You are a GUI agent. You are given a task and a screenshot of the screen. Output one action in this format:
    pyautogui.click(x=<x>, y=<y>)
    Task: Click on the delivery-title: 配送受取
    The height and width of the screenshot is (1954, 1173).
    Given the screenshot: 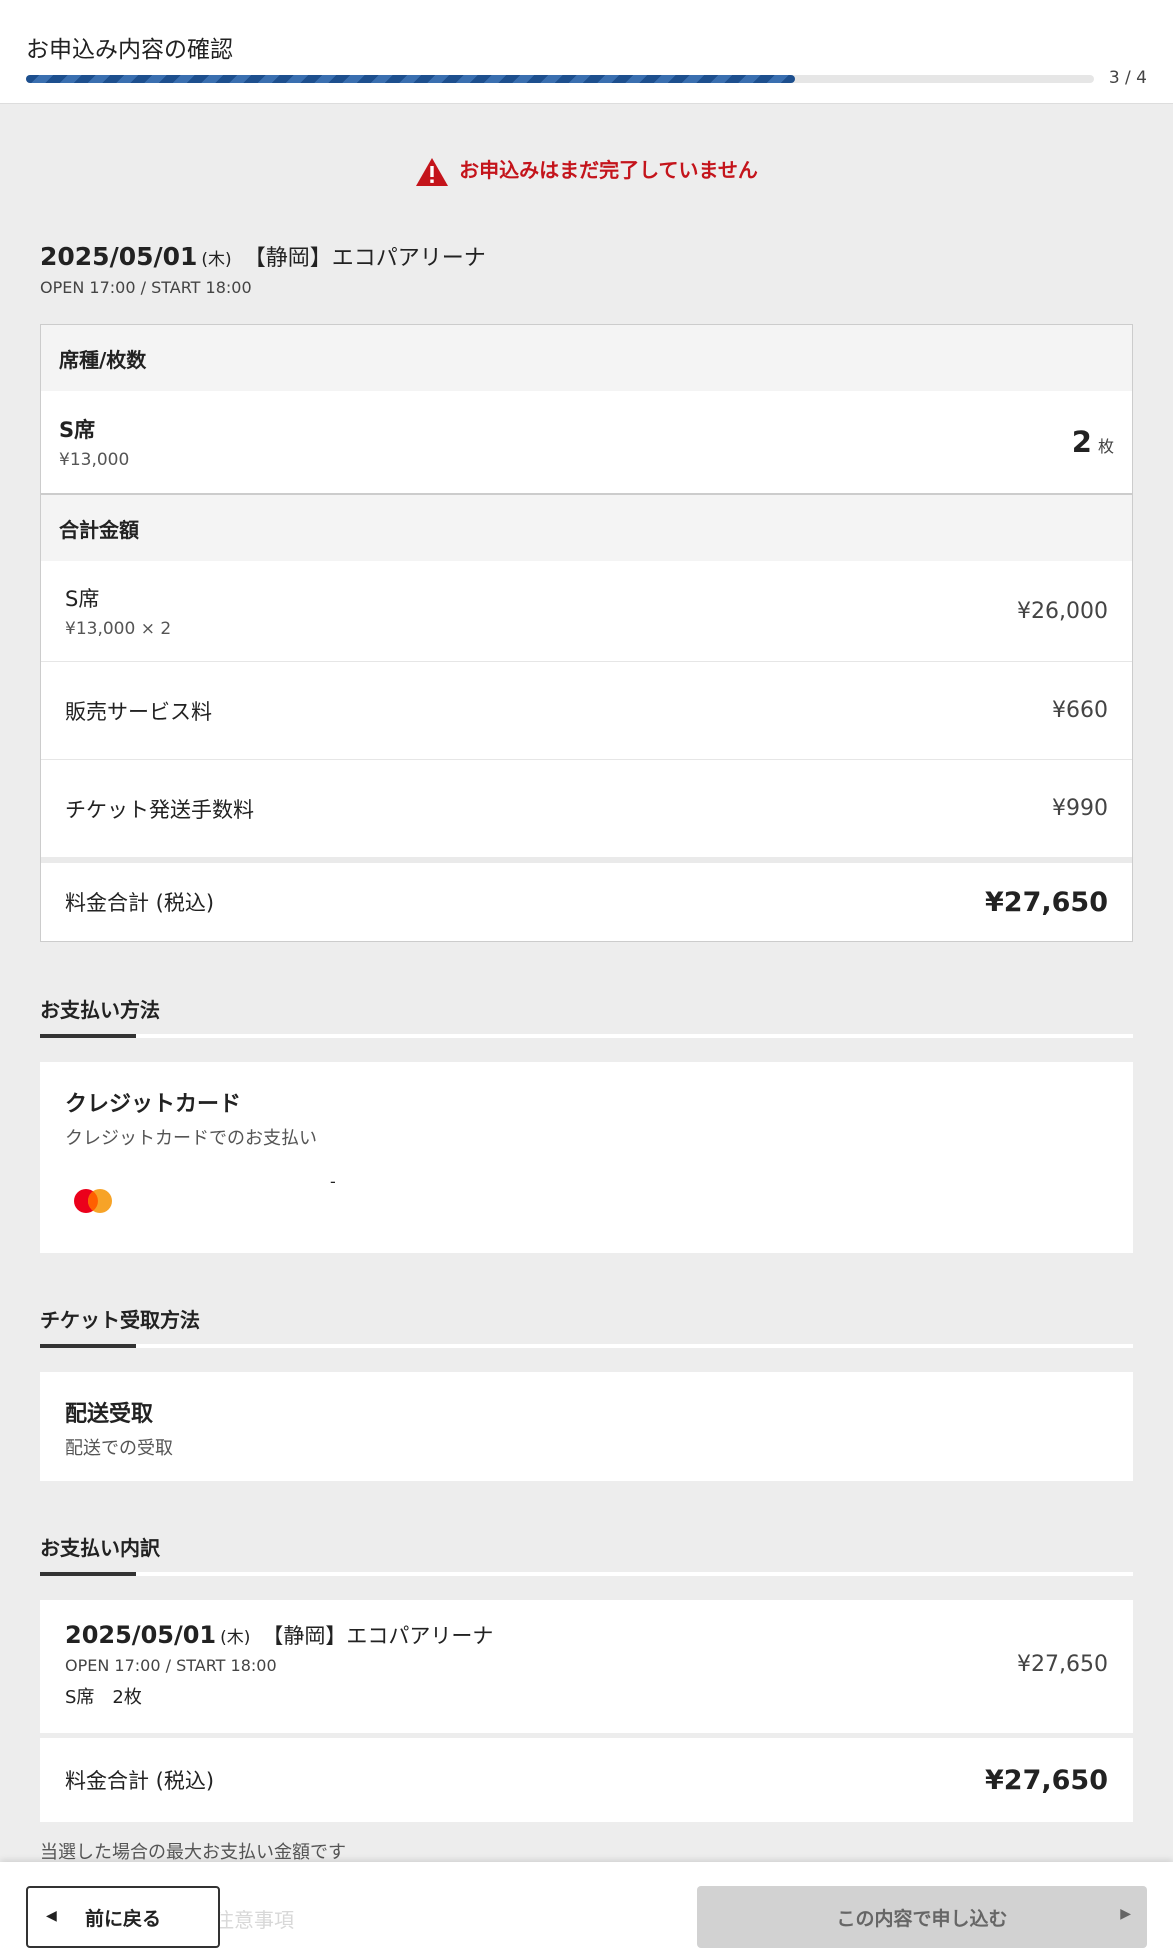 What is the action you would take?
    pyautogui.click(x=109, y=1414)
    